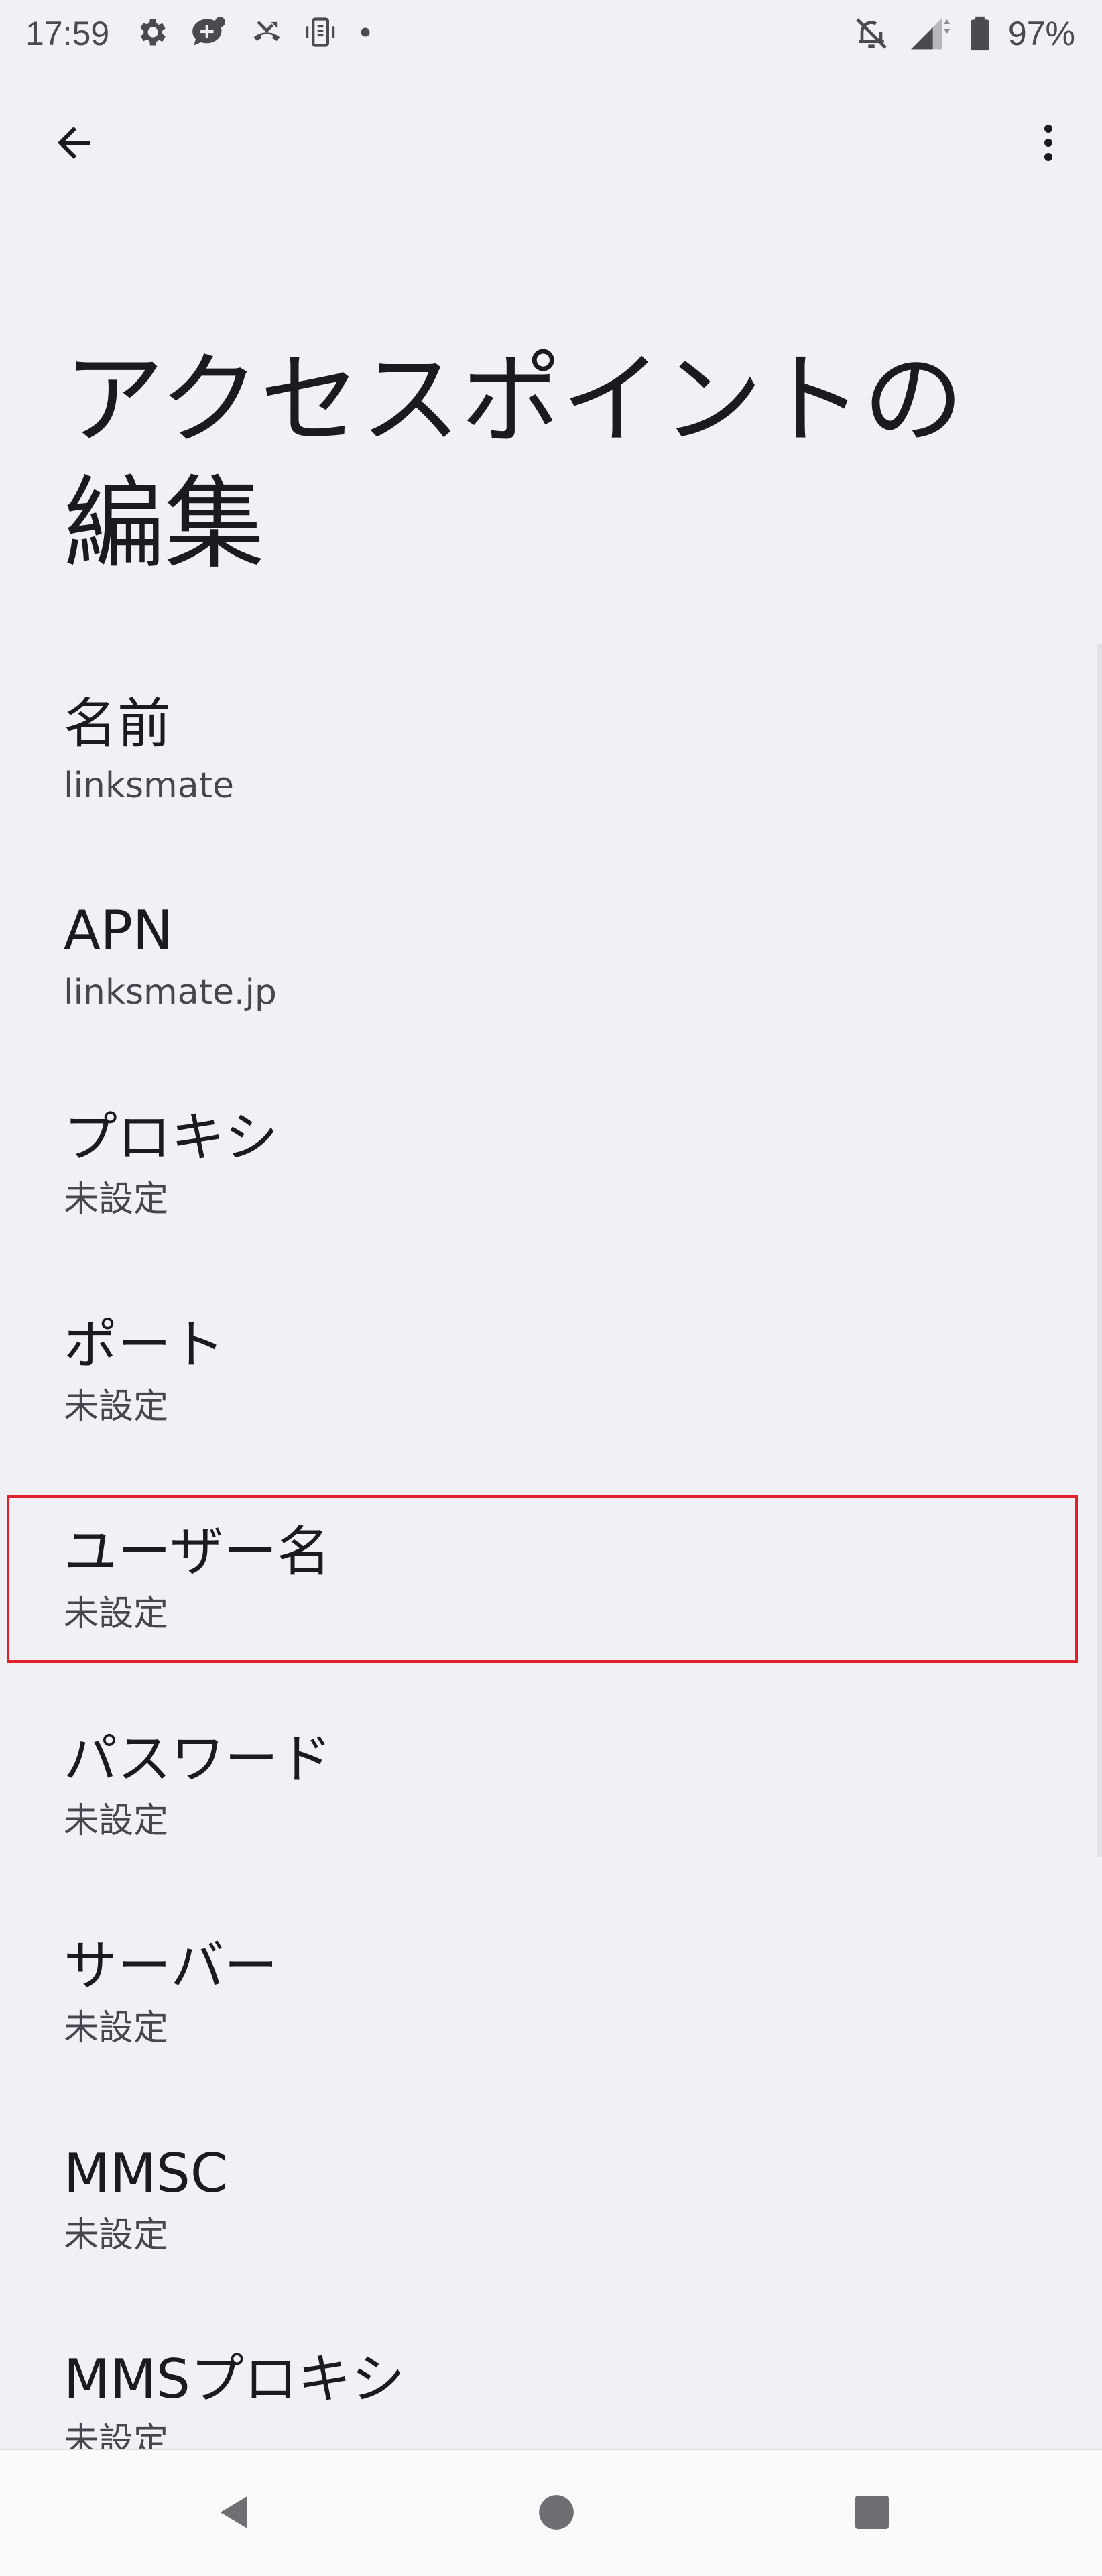 This screenshot has height=2576, width=1102. I want to click on pref-title: サーバー, so click(171, 1966).